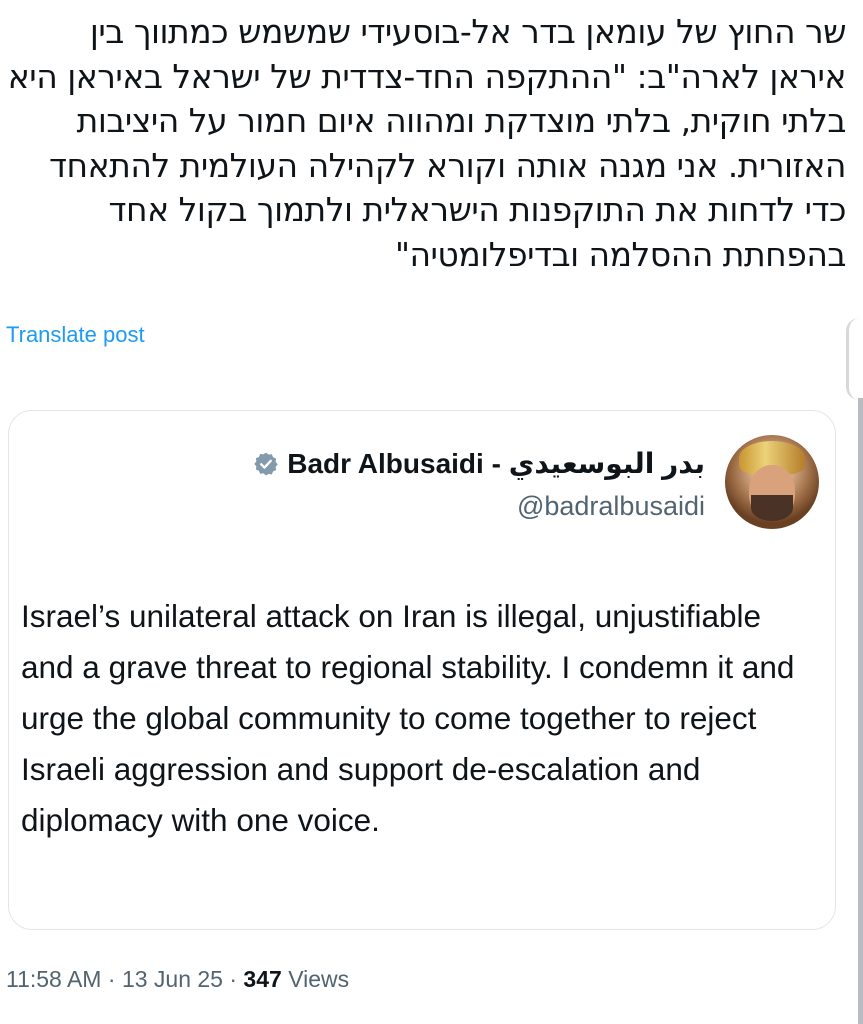 This screenshot has height=1024, width=863. What do you see at coordinates (611, 506) in the screenshot?
I see `author-handle: @badralbusaidi` at bounding box center [611, 506].